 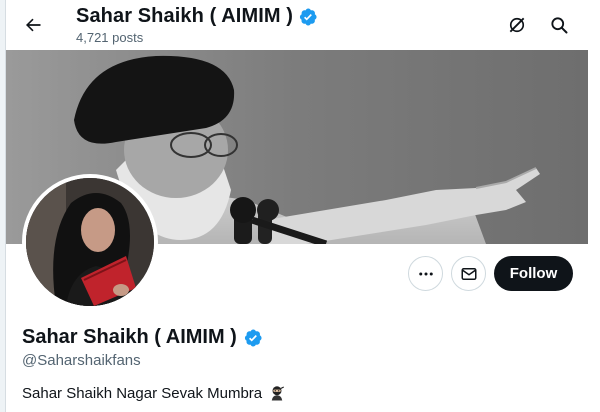 I want to click on search-icon, so click(x=559, y=25).